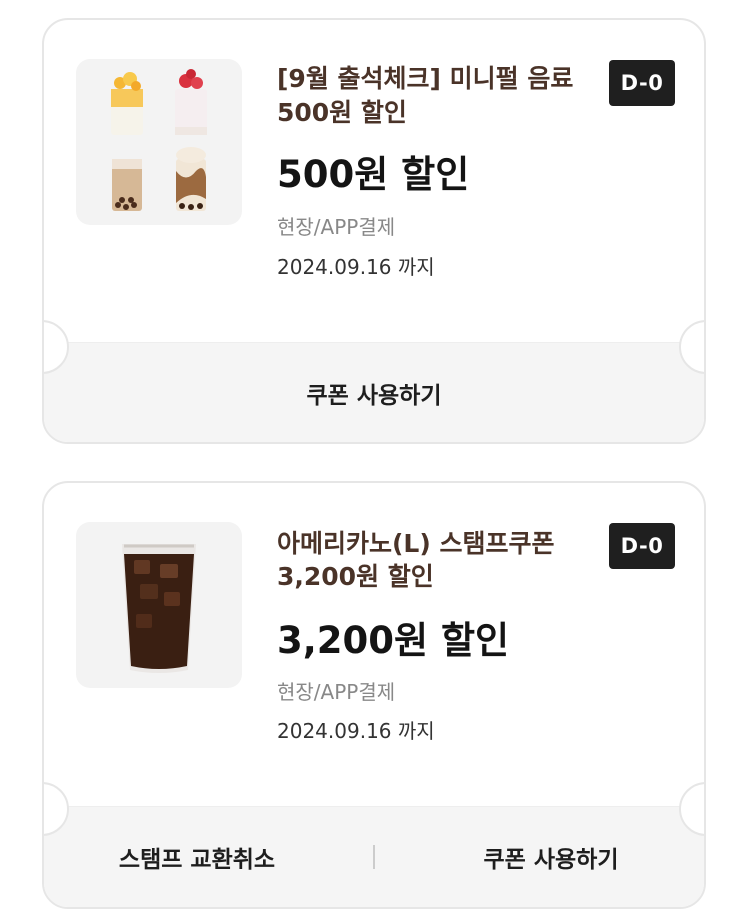 The height and width of the screenshot is (921, 750). I want to click on iced-americano-illustration, so click(159, 608).